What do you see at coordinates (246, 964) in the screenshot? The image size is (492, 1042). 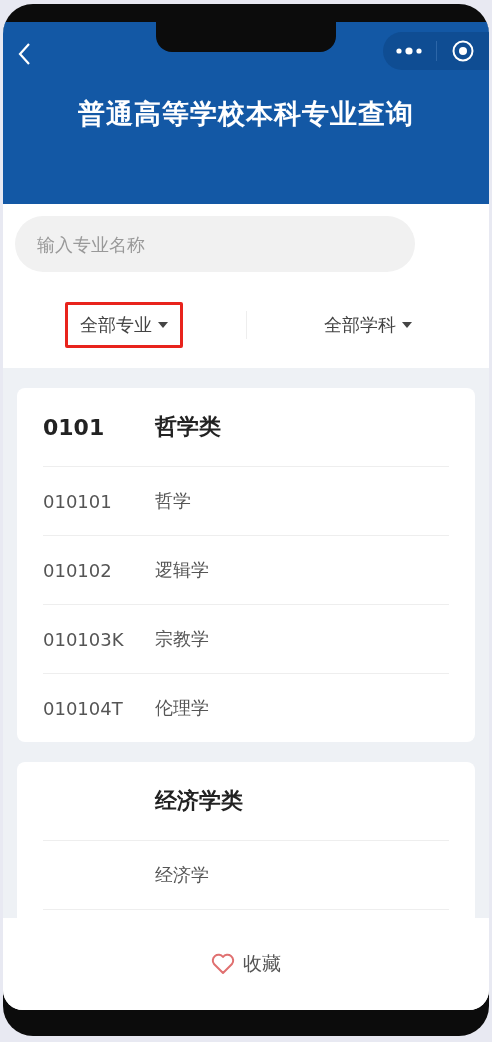 I see `favorite-button: 收藏` at bounding box center [246, 964].